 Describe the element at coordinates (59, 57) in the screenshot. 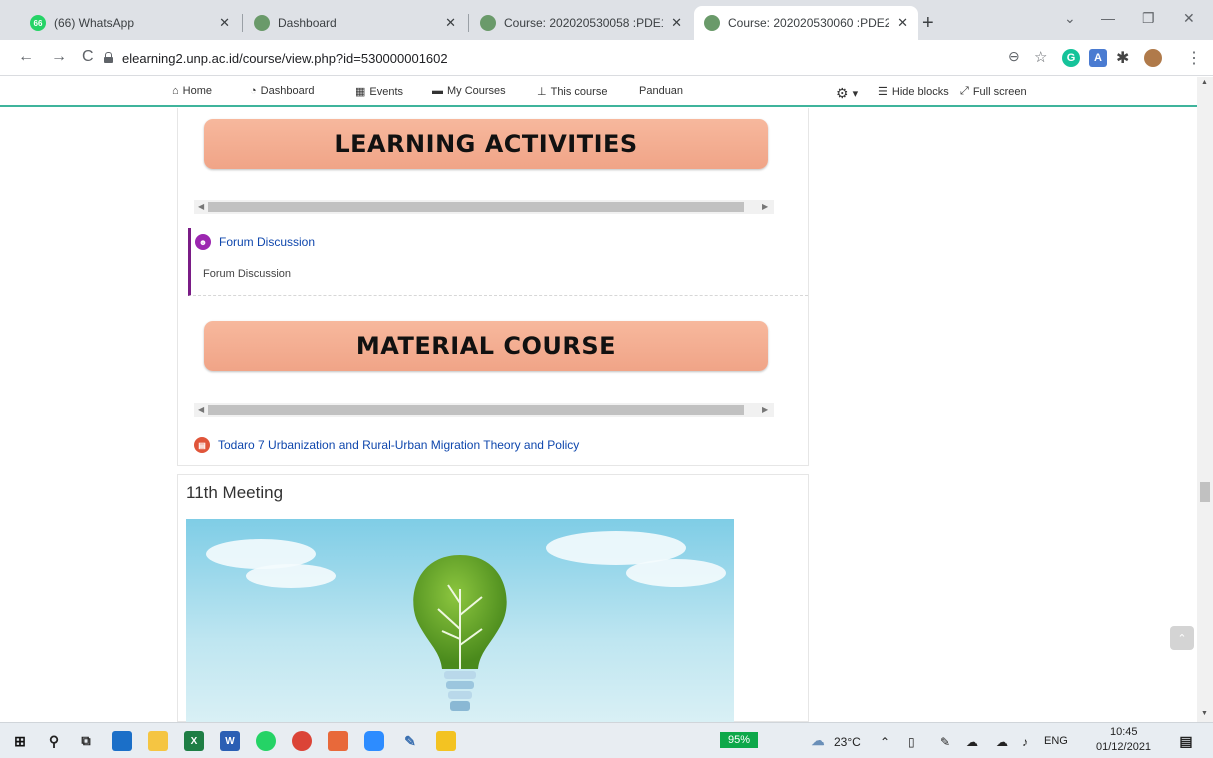

I see `forward-button: →` at that location.